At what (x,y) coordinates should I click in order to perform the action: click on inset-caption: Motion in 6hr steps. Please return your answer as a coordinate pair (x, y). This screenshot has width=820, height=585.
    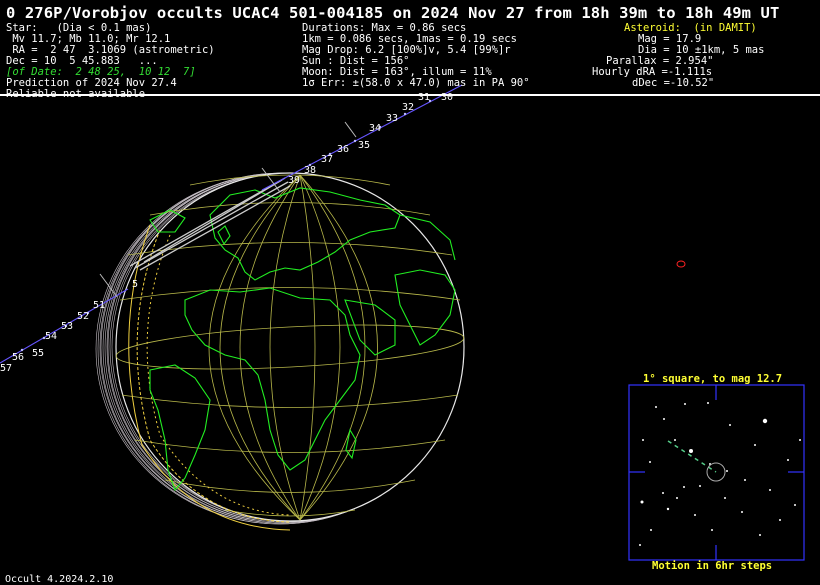
    Looking at the image, I should click on (712, 566).